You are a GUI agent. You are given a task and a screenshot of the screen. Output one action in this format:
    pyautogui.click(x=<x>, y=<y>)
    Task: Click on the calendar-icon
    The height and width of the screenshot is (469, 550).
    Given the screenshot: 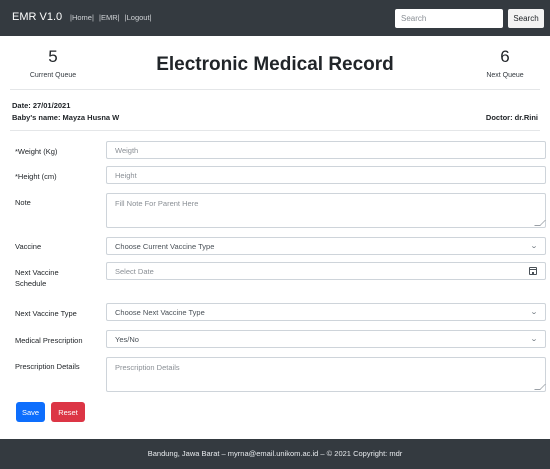 What is the action you would take?
    pyautogui.click(x=533, y=271)
    